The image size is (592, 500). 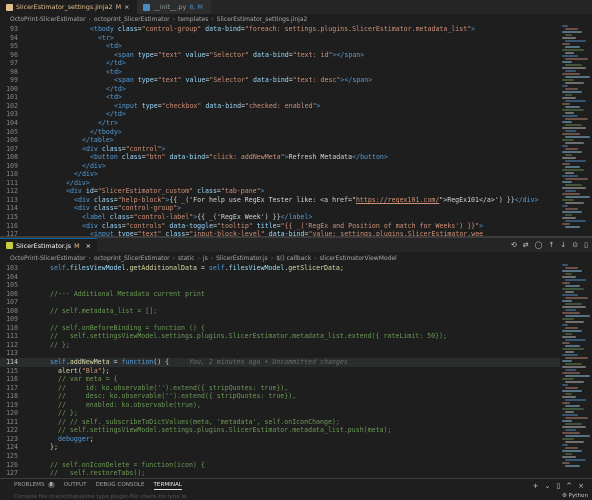 What do you see at coordinates (167, 486) in the screenshot?
I see `panel-tab-terminal: TERMINAL` at bounding box center [167, 486].